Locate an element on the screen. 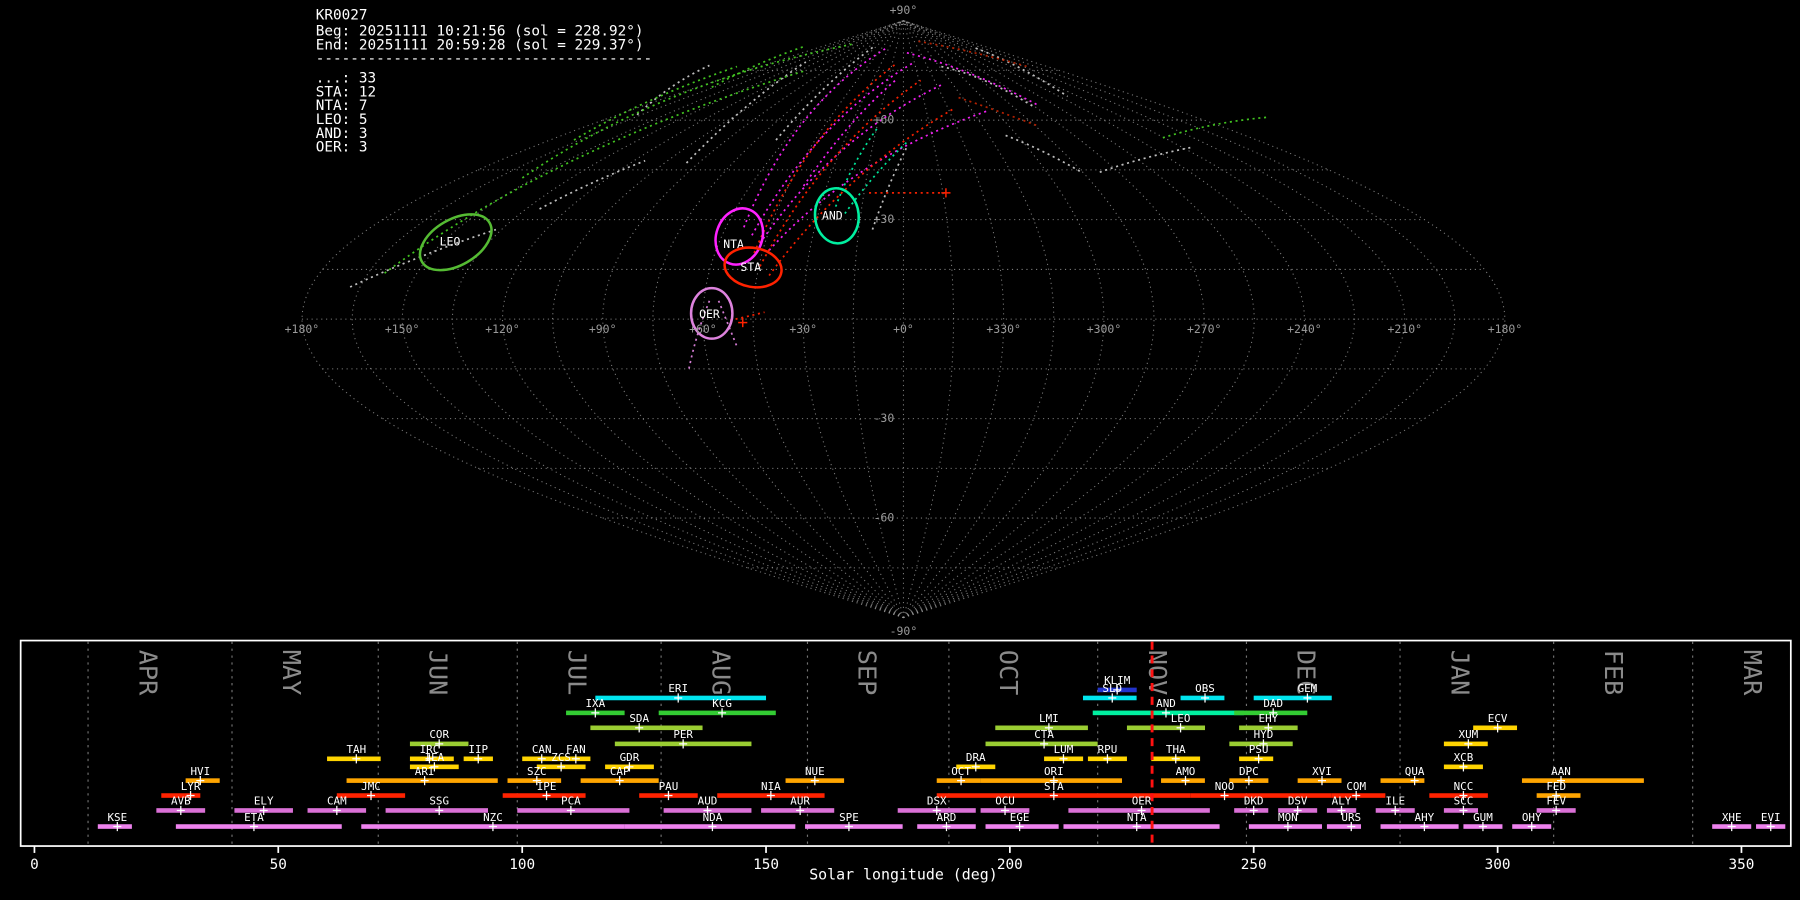 The height and width of the screenshot is (900, 1800). month-label-FEB: FEB is located at coordinates (1613, 673).